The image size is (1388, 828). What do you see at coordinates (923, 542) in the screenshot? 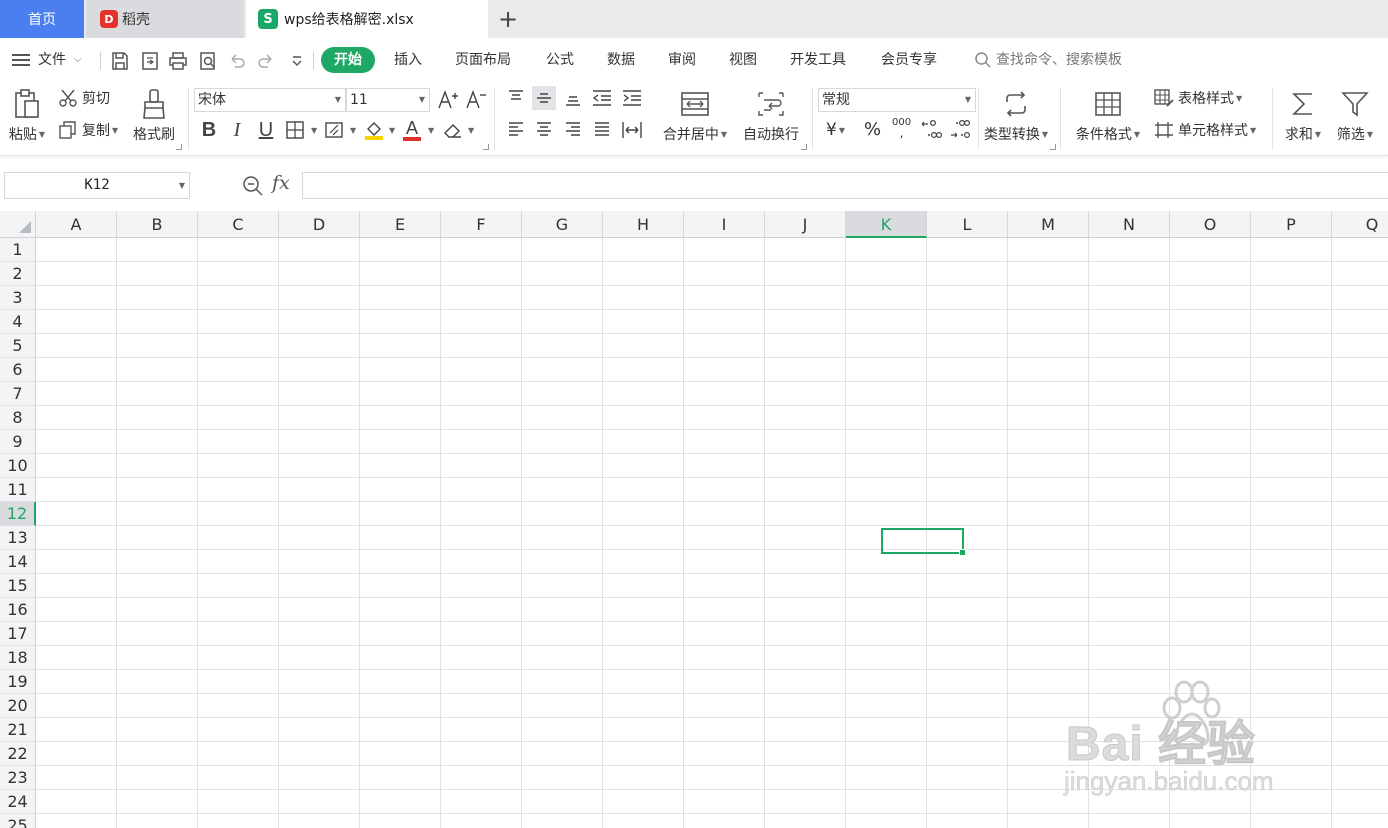
I see `active-cell-k12` at bounding box center [923, 542].